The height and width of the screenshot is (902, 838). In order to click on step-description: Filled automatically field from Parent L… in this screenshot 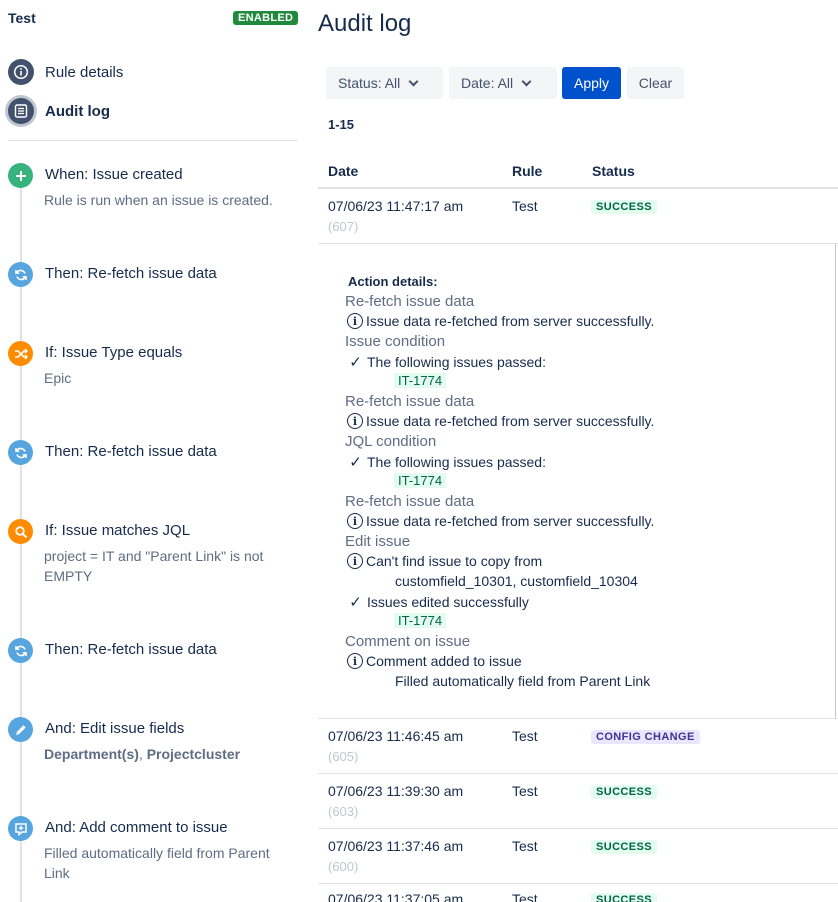, I will do `click(157, 863)`.